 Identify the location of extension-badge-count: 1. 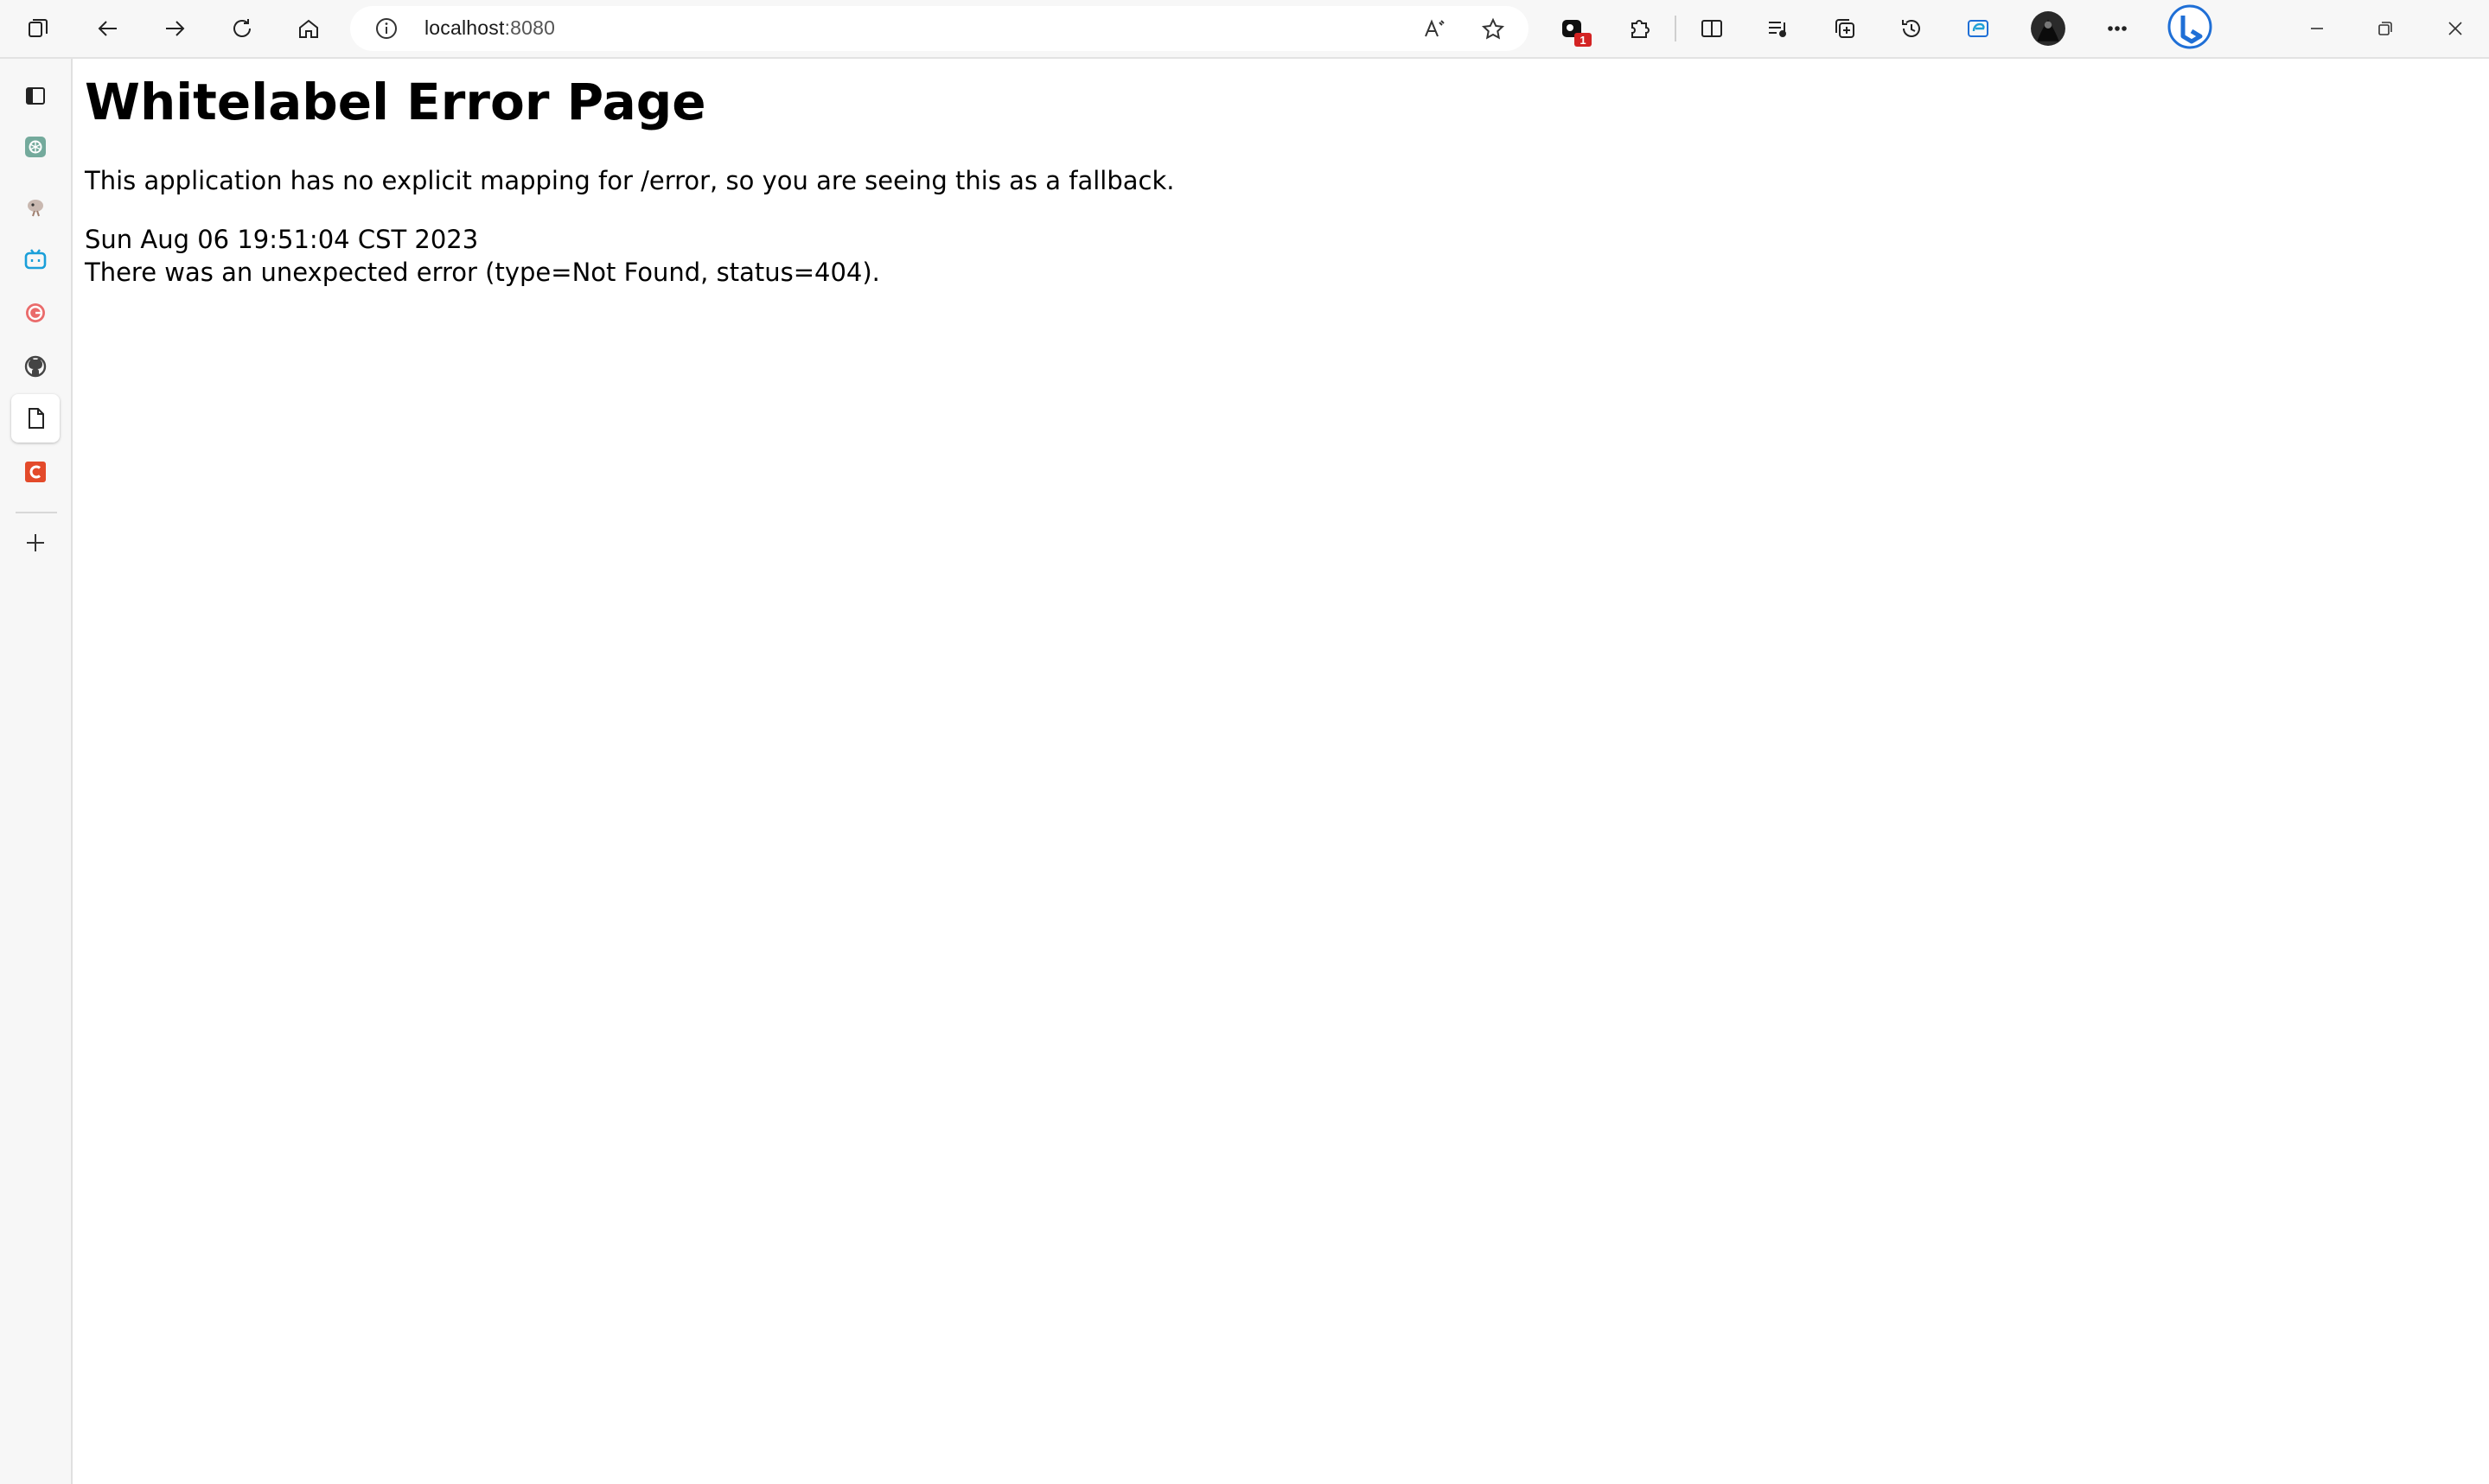
(1583, 40).